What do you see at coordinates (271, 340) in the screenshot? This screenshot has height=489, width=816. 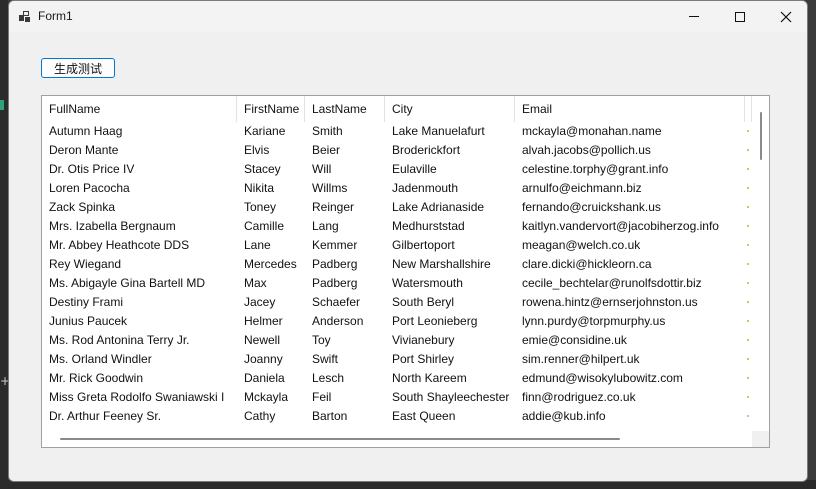 I see `cell-firstname: Newell` at bounding box center [271, 340].